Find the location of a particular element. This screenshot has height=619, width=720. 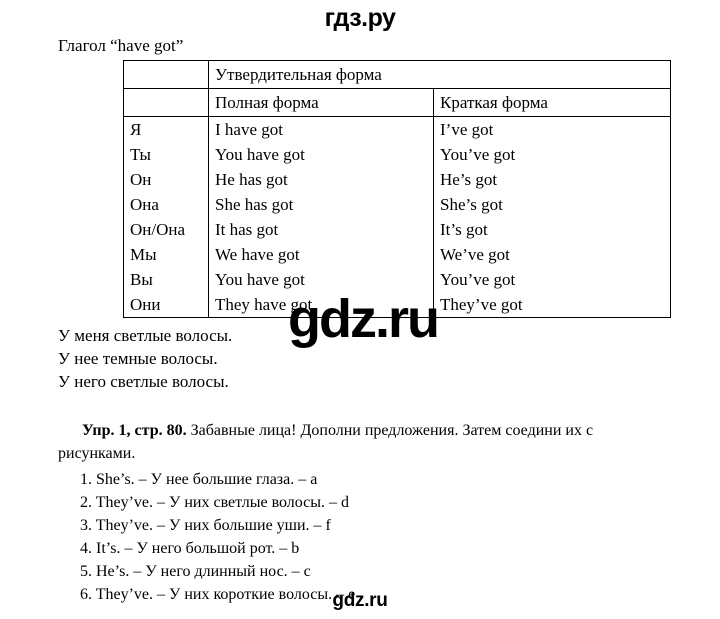

table-header-row-top: Утвердительная форма is located at coordinates (397, 74).